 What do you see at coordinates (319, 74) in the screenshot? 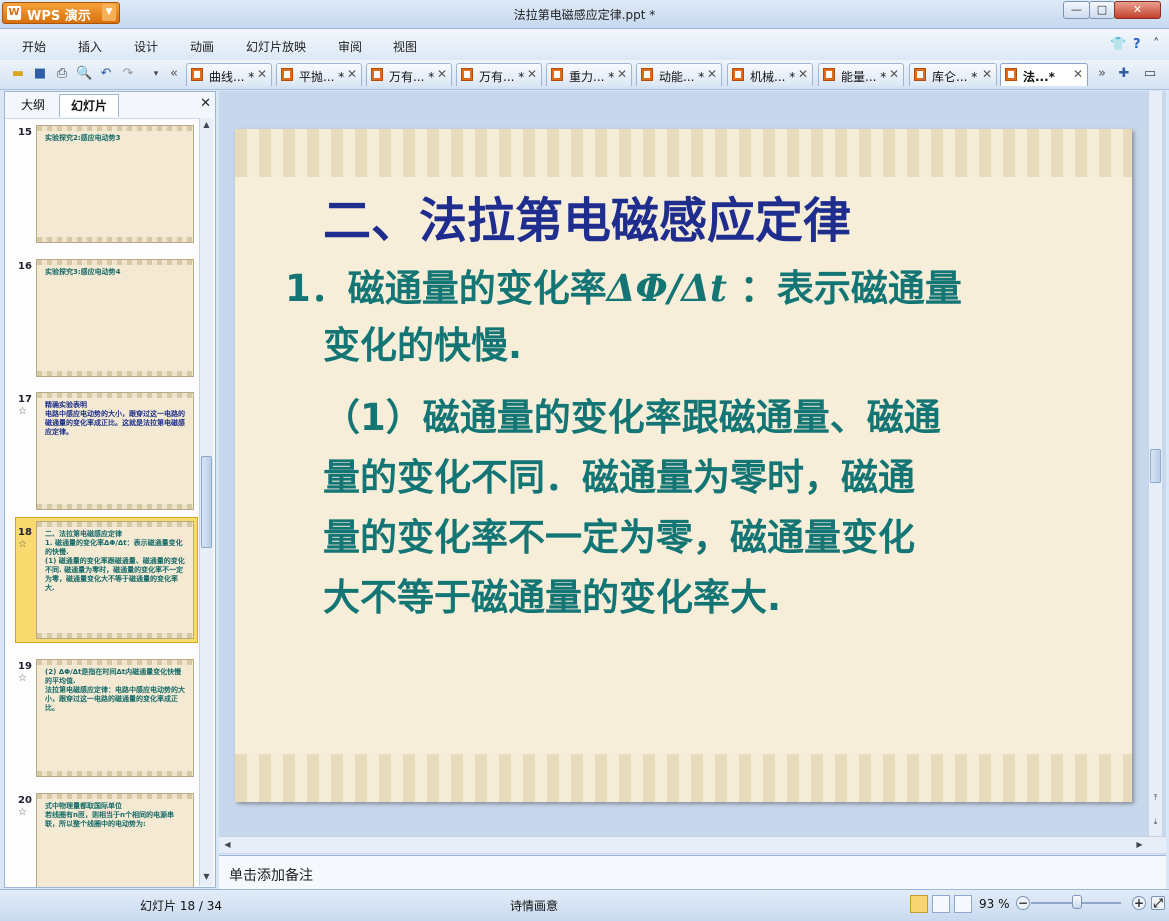
I see `doc-tab: 平抛... * ✕` at bounding box center [319, 74].